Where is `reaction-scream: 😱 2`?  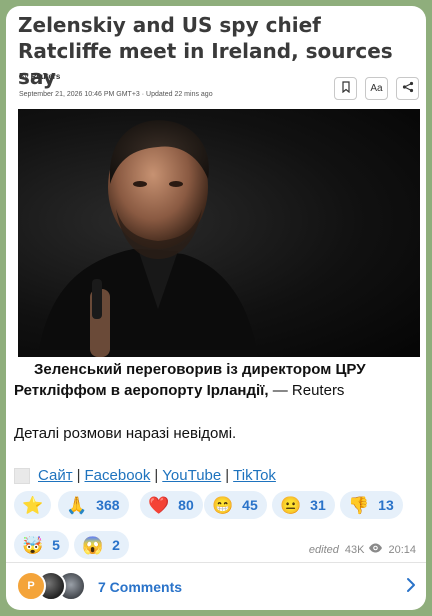 reaction-scream: 😱 2 is located at coordinates (101, 545).